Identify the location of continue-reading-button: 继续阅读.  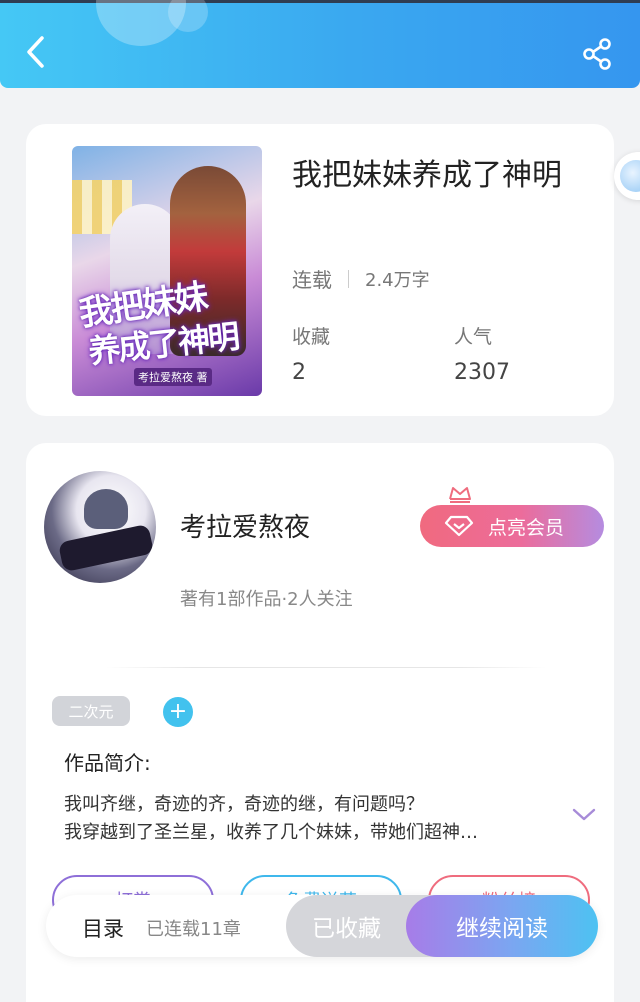
(502, 926).